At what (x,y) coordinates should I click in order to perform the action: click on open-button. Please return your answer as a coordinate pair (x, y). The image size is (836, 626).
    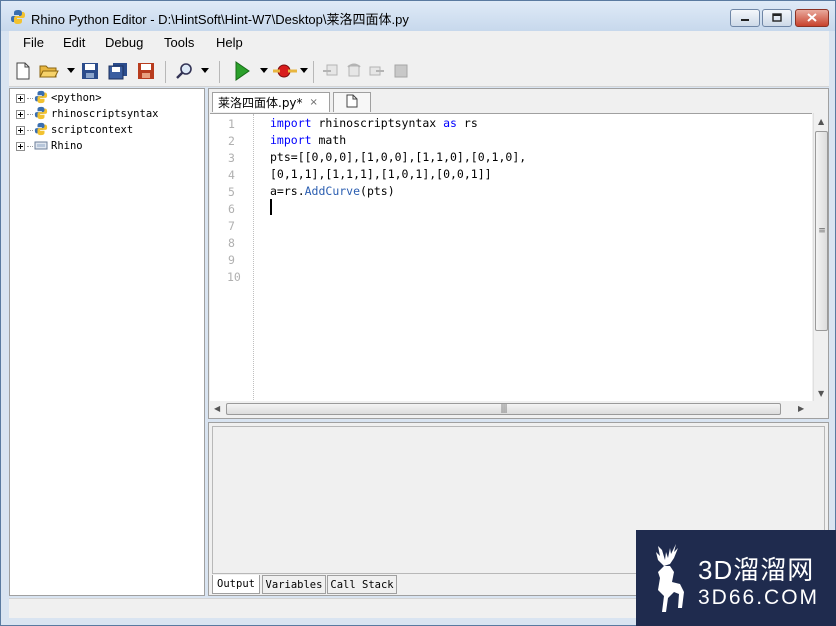
    Looking at the image, I should click on (49, 71).